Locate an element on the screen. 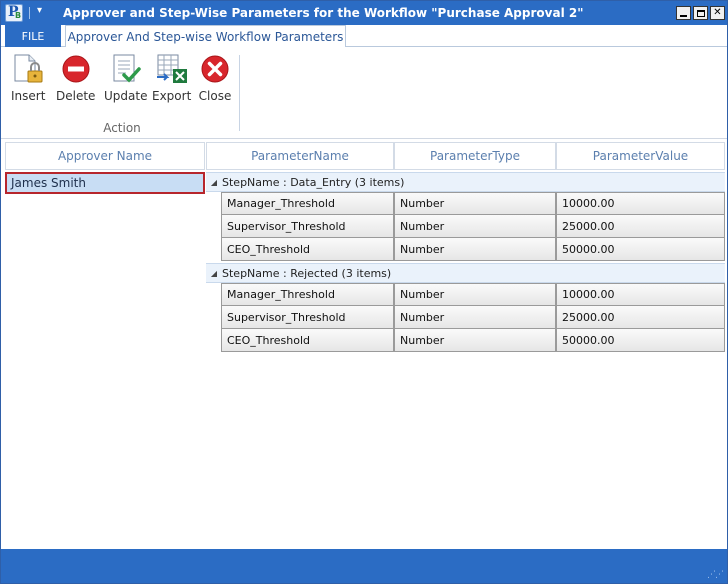 This screenshot has width=728, height=584. parameter-value-header: ParameterValue is located at coordinates (640, 156).